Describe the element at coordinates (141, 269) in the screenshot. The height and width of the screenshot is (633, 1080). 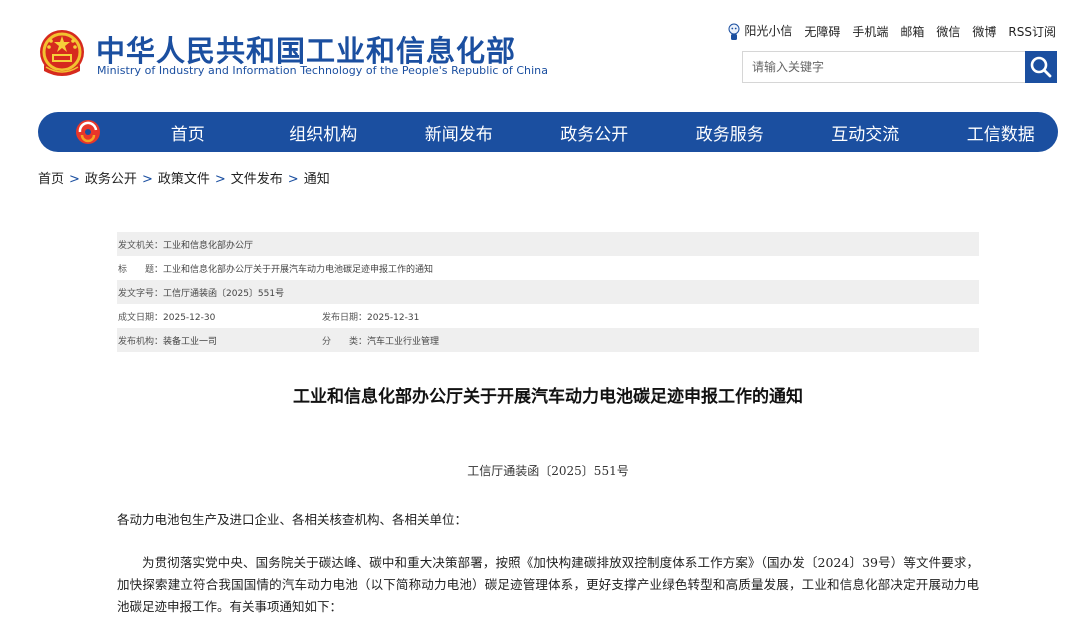
I see `meta-title-label: 标 题：` at that location.